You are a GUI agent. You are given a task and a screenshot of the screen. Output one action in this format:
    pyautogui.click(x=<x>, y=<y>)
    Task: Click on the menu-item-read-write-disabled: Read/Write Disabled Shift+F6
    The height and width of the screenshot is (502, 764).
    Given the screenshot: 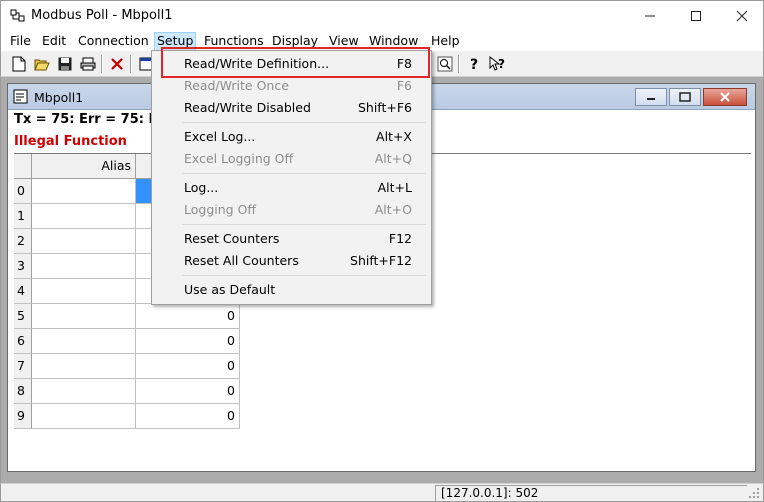 What is the action you would take?
    pyautogui.click(x=291, y=108)
    